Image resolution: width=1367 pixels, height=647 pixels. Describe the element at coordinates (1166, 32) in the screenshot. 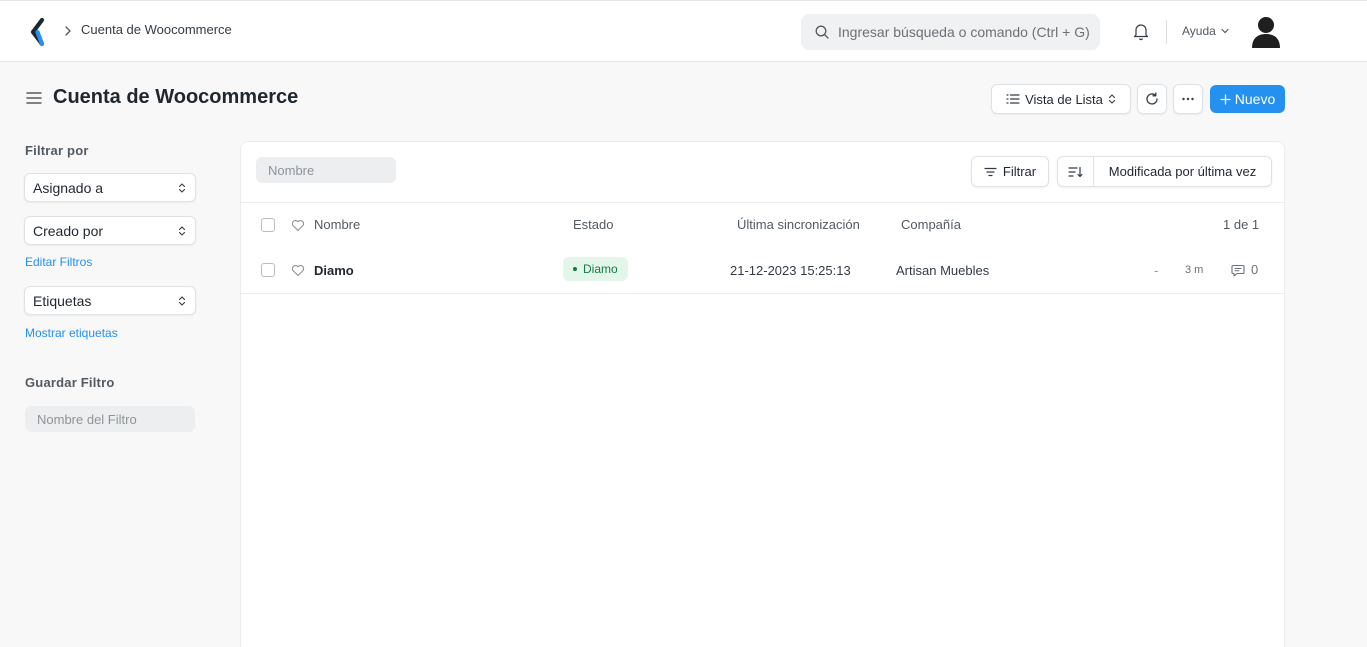

I see `navbar-divider` at that location.